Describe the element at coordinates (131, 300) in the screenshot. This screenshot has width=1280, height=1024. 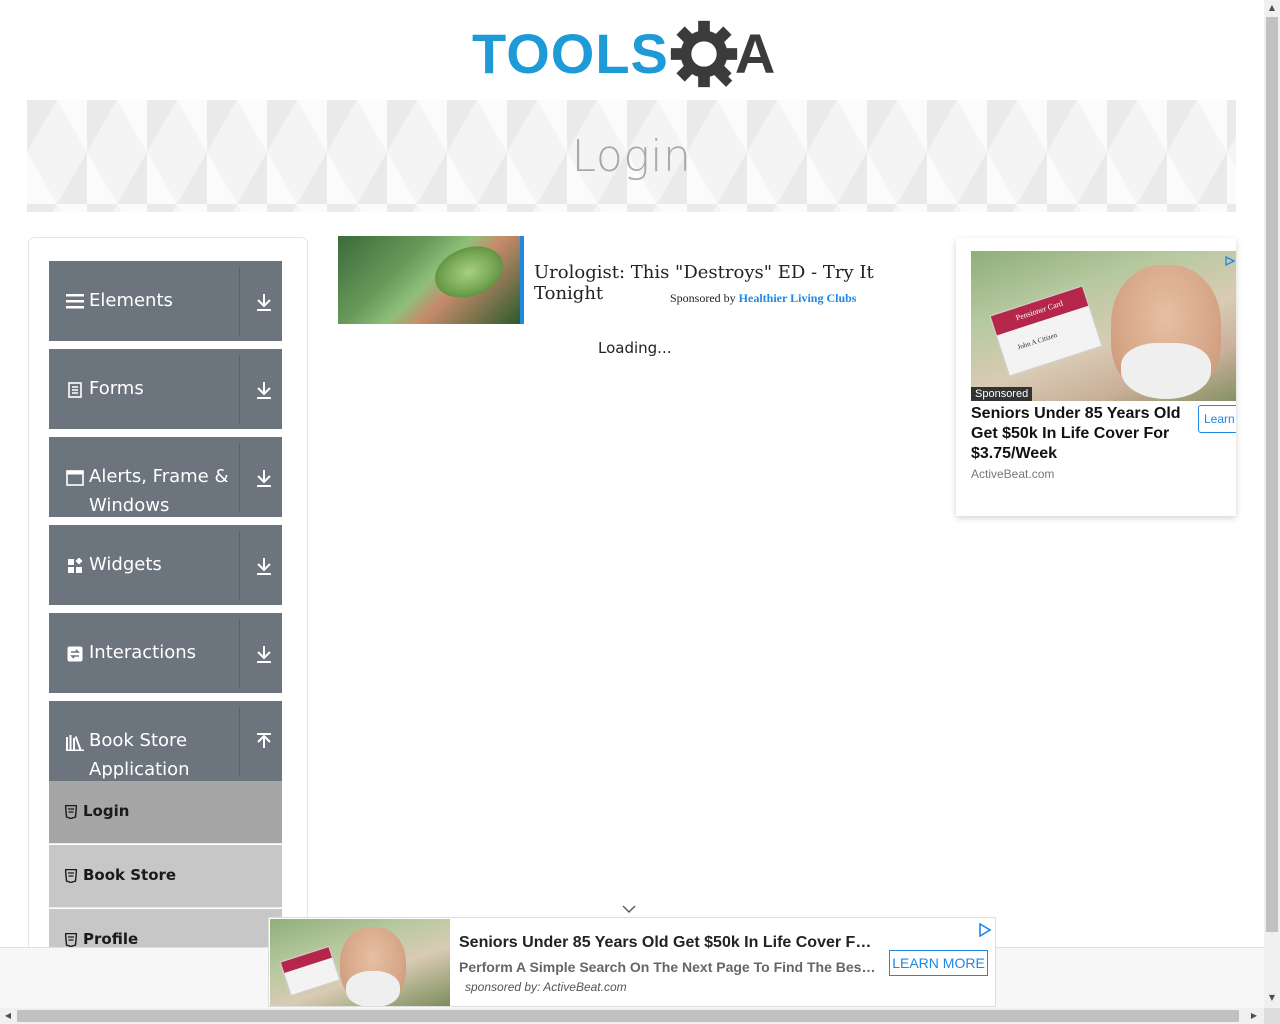
I see `sidebar-group-label: Elements` at that location.